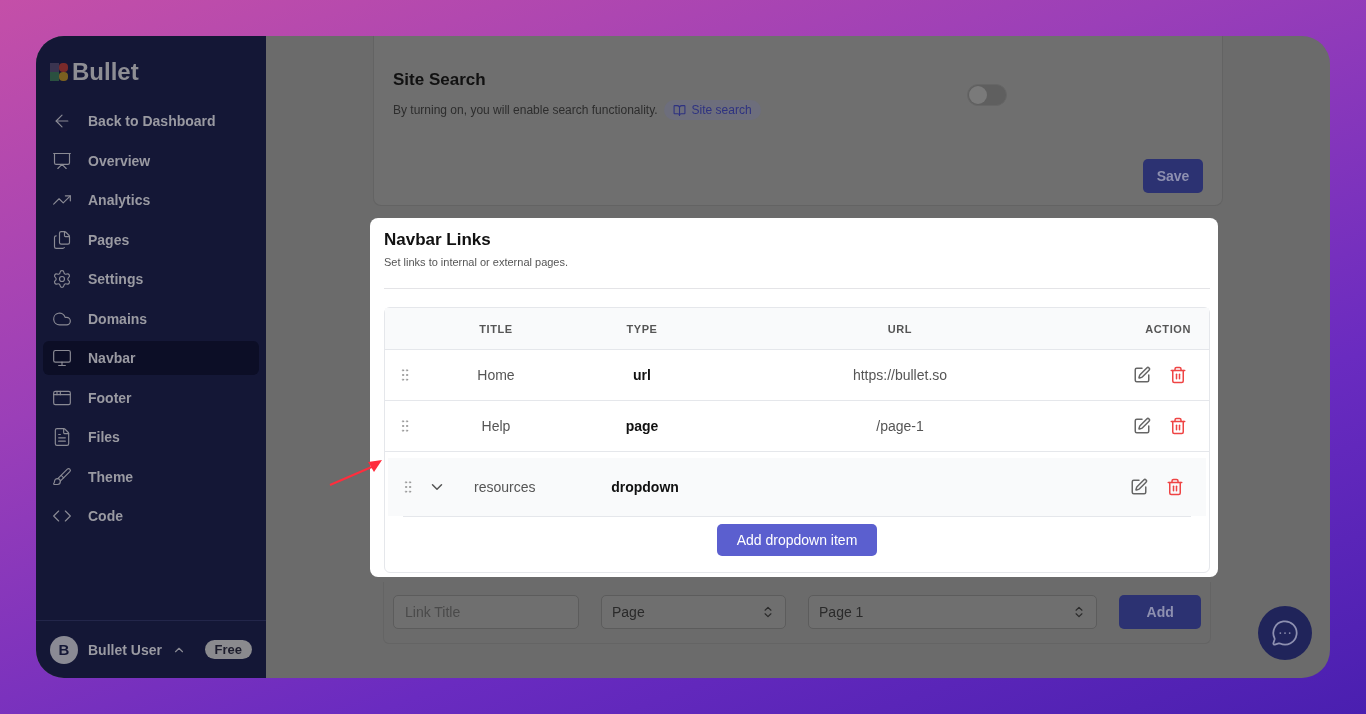  I want to click on table-cell: /page-1, so click(900, 426).